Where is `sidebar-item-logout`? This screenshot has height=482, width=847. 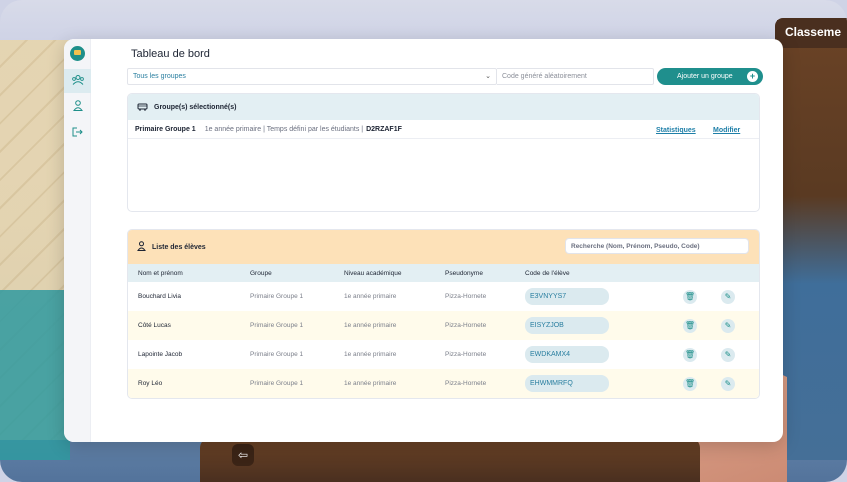 sidebar-item-logout is located at coordinates (77, 133).